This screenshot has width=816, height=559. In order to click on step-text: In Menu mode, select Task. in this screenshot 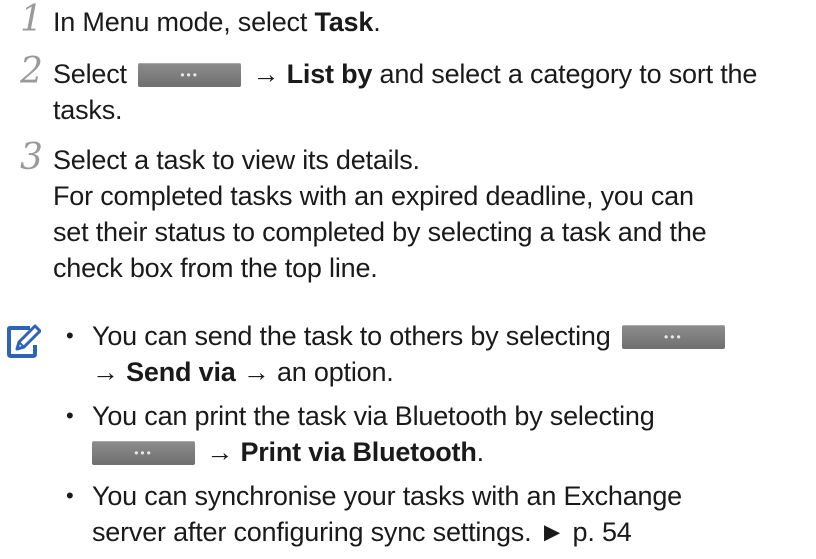, I will do `click(217, 22)`.